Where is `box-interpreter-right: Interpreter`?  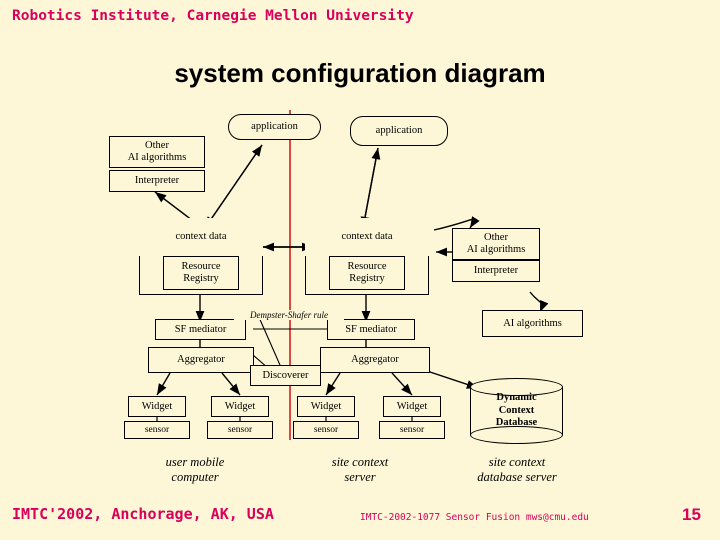 box-interpreter-right: Interpreter is located at coordinates (496, 271).